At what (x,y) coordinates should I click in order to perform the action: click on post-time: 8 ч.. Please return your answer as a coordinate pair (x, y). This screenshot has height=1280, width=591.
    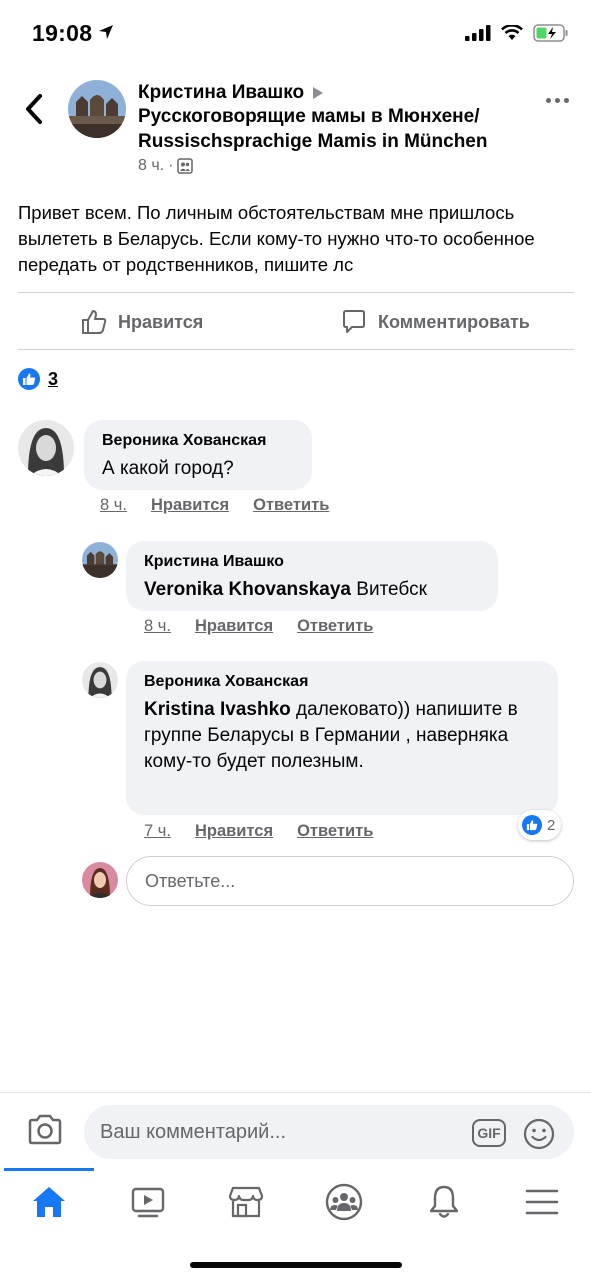
    Looking at the image, I should click on (151, 166).